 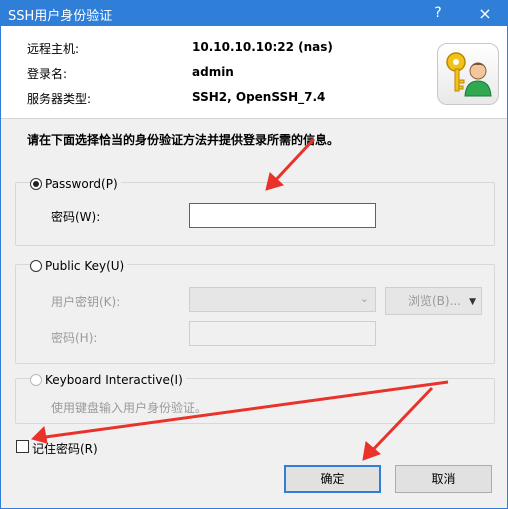 What do you see at coordinates (398, 423) in the screenshot?
I see `annotation-arrow-ok` at bounding box center [398, 423].